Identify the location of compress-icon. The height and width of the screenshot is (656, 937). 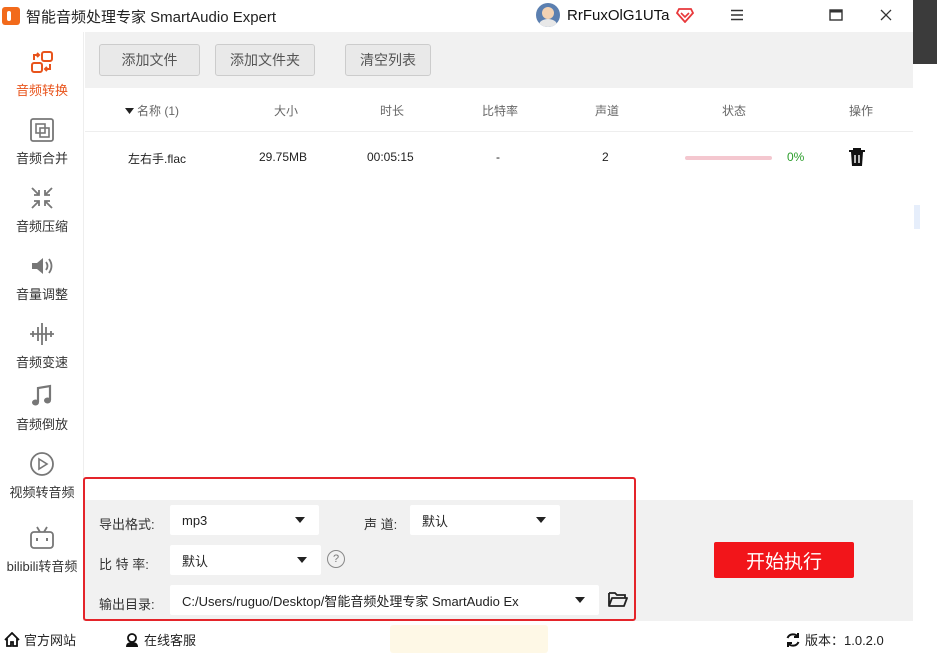
(42, 198).